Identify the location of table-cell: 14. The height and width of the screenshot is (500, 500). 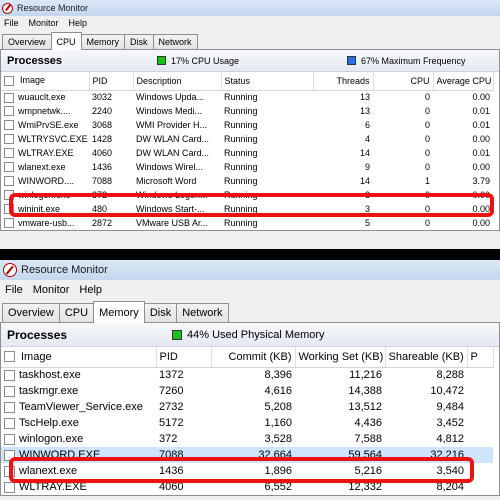
(364, 153).